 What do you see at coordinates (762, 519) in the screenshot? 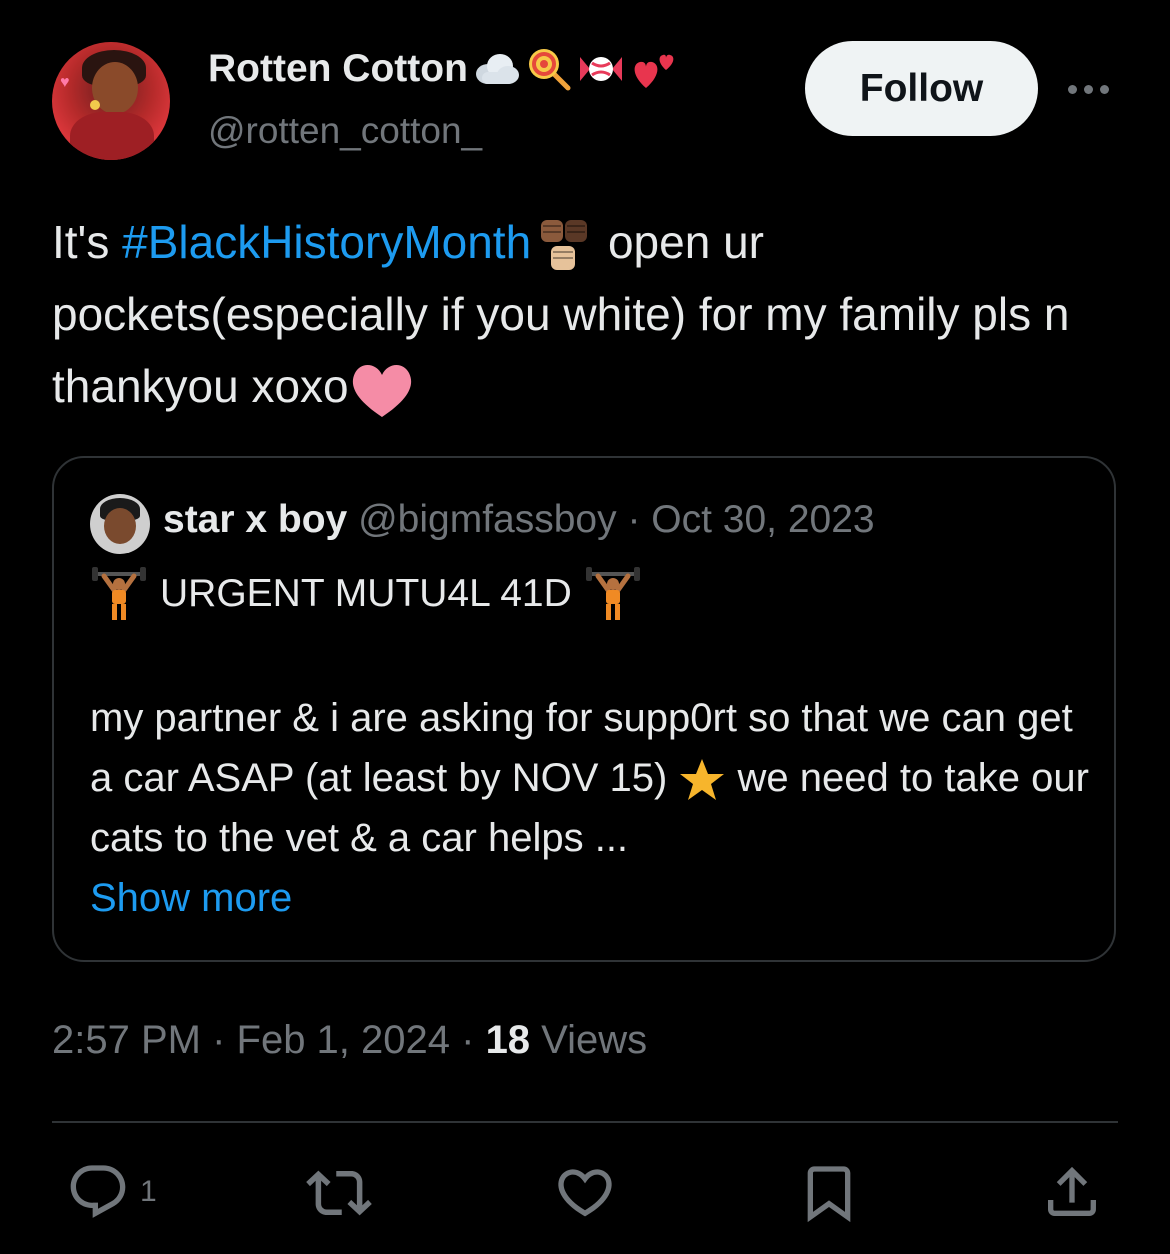
I see `quoted-date: Oct 30, 2023` at bounding box center [762, 519].